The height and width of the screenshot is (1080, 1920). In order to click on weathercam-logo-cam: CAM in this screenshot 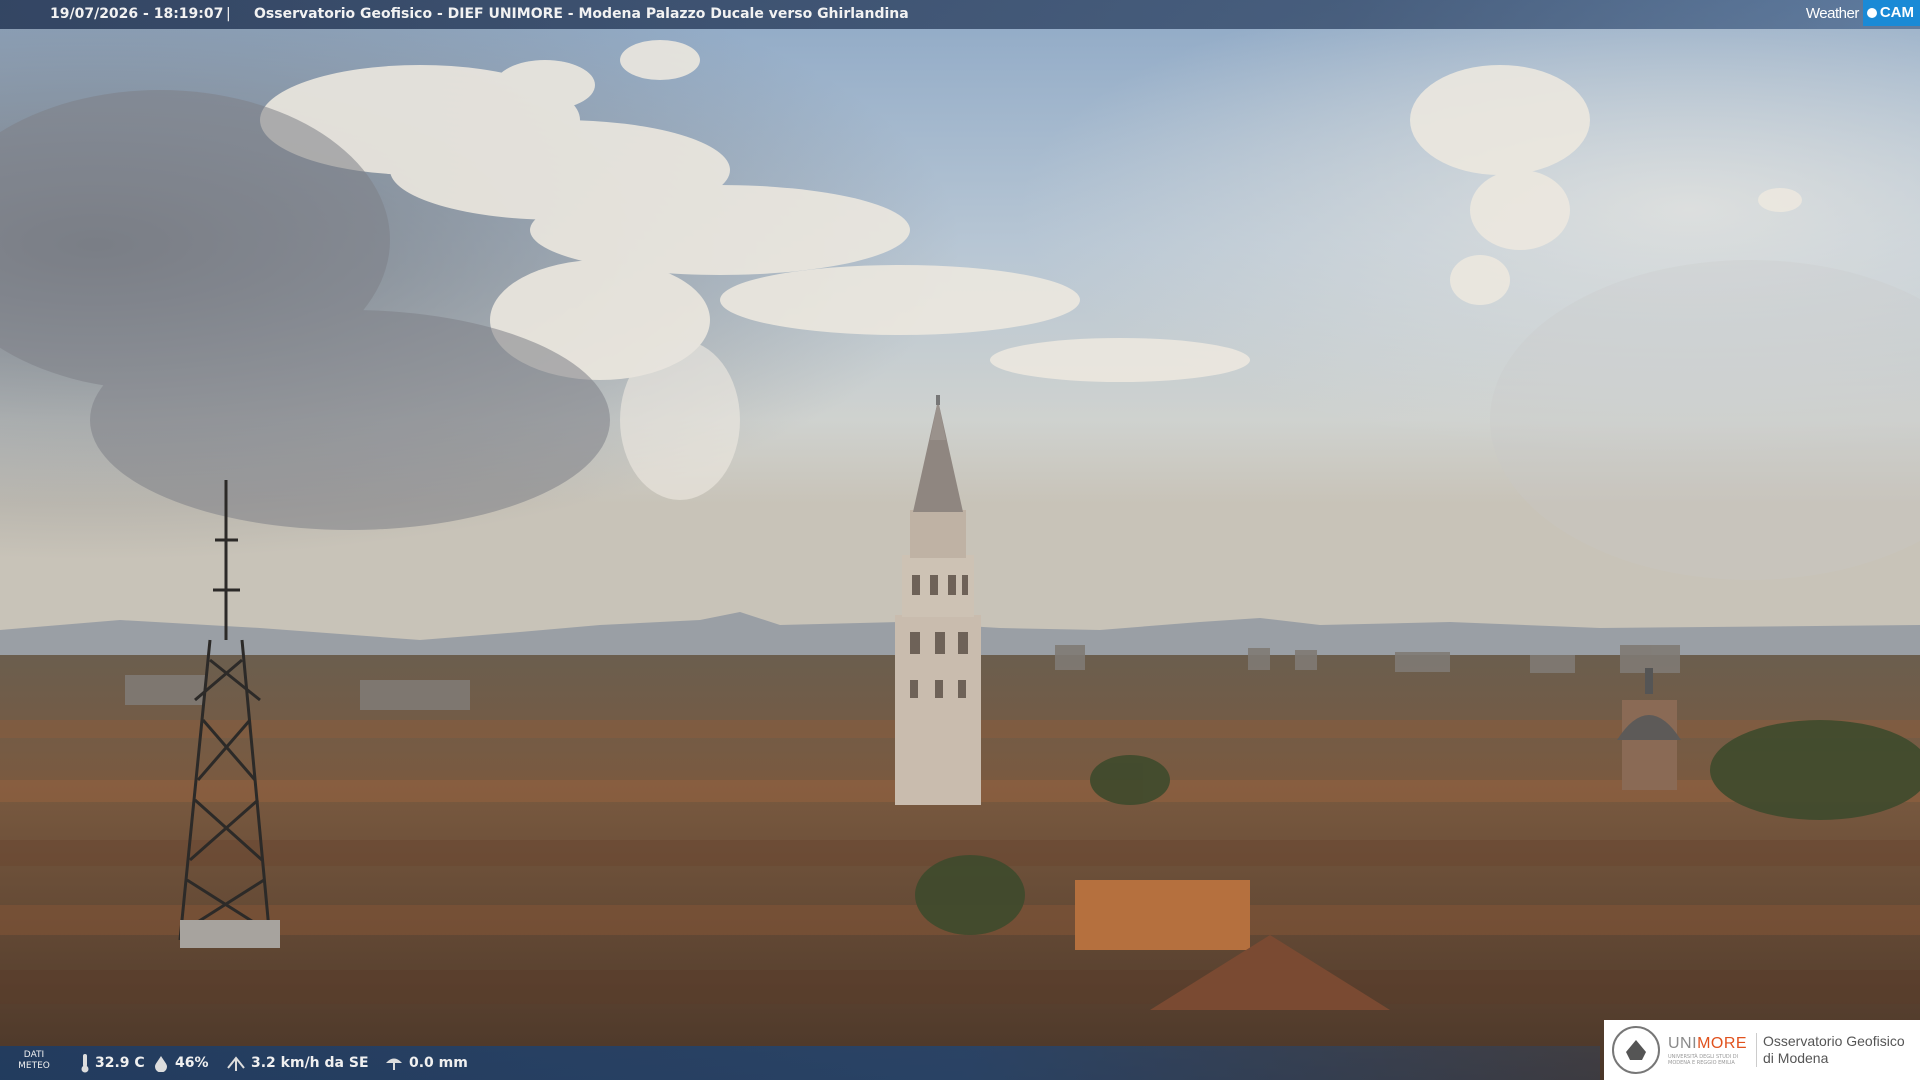, I will do `click(1891, 13)`.